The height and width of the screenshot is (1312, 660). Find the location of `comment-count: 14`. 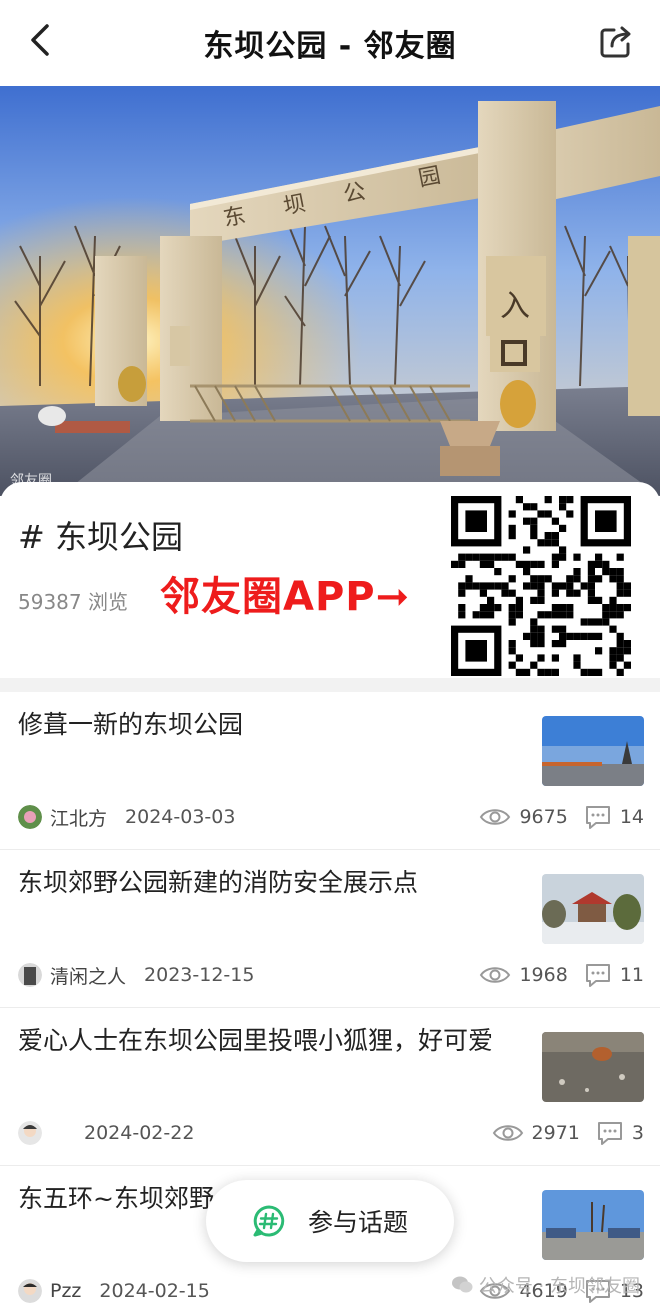

comment-count: 14 is located at coordinates (614, 817).